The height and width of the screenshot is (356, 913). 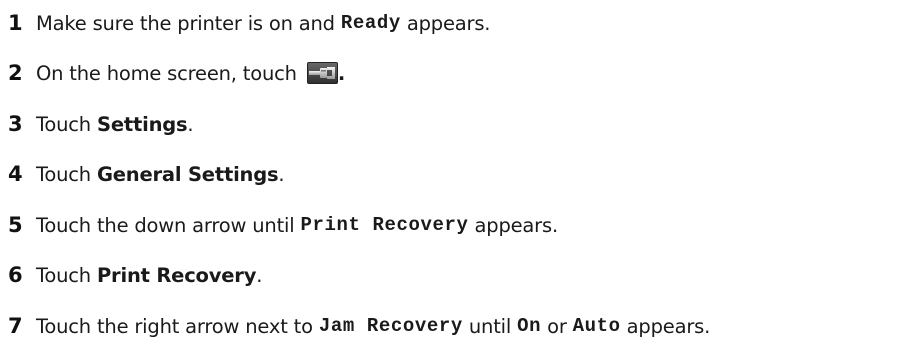 I want to click on display-message-ready: Ready, so click(x=370, y=23).